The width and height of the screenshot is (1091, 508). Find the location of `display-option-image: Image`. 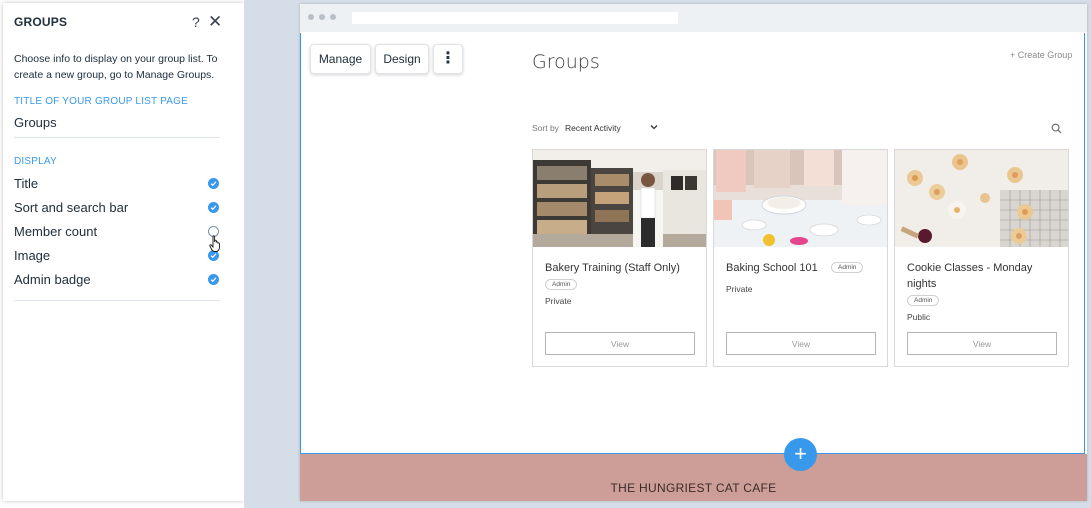

display-option-image: Image is located at coordinates (119, 256).